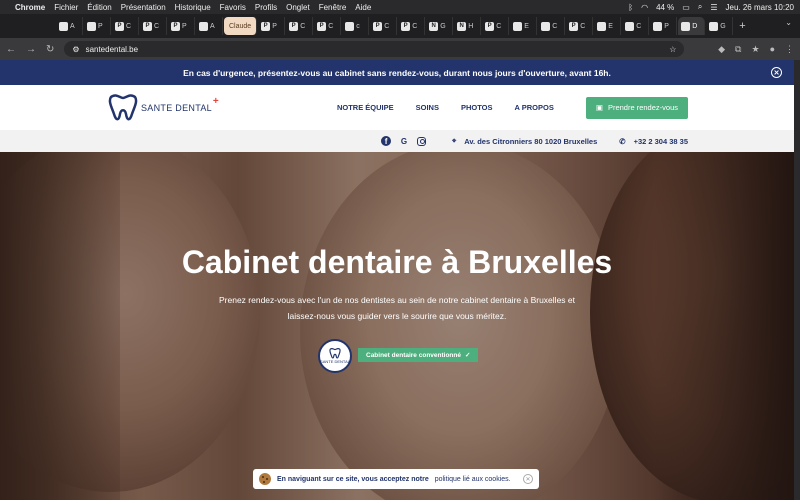 Image resolution: width=800 pixels, height=500 pixels. I want to click on book-appointment-label: Prendre rendez-vous, so click(642, 107).